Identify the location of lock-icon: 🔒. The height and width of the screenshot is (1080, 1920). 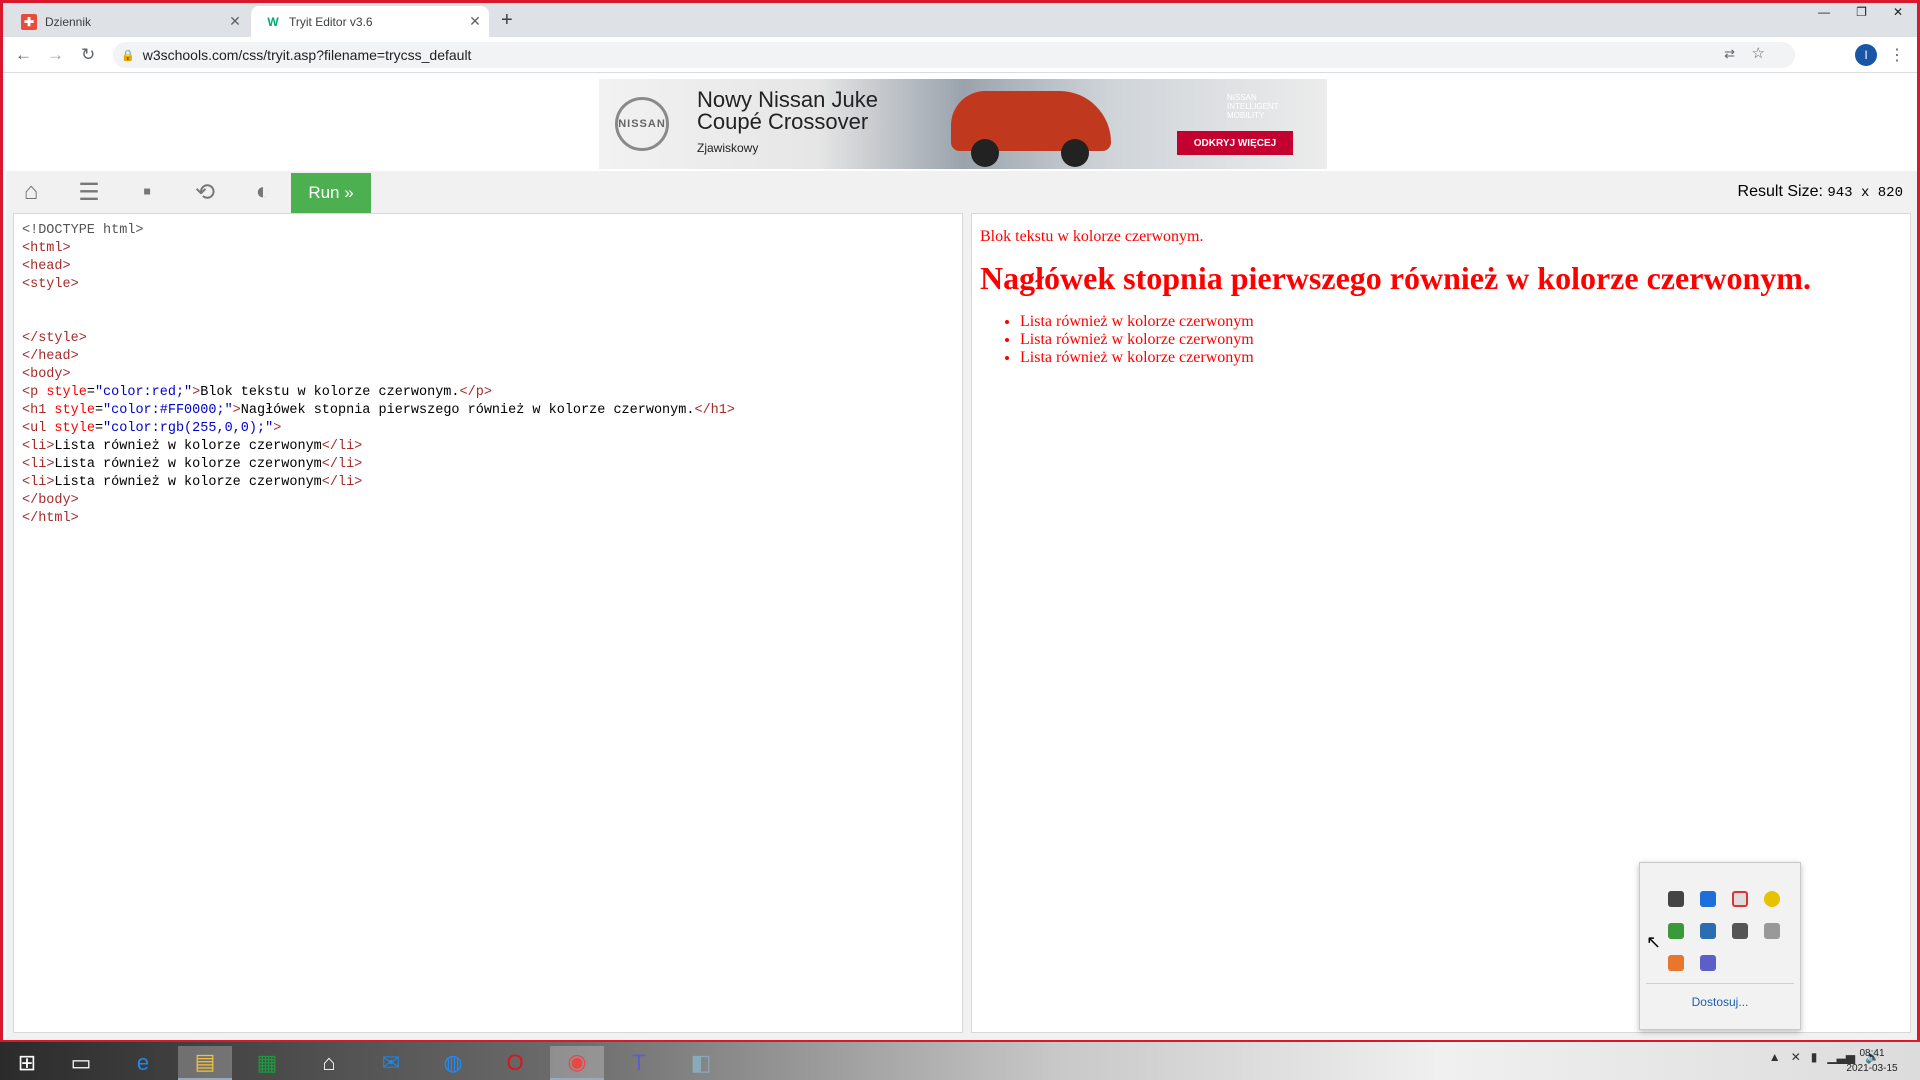
(128, 55).